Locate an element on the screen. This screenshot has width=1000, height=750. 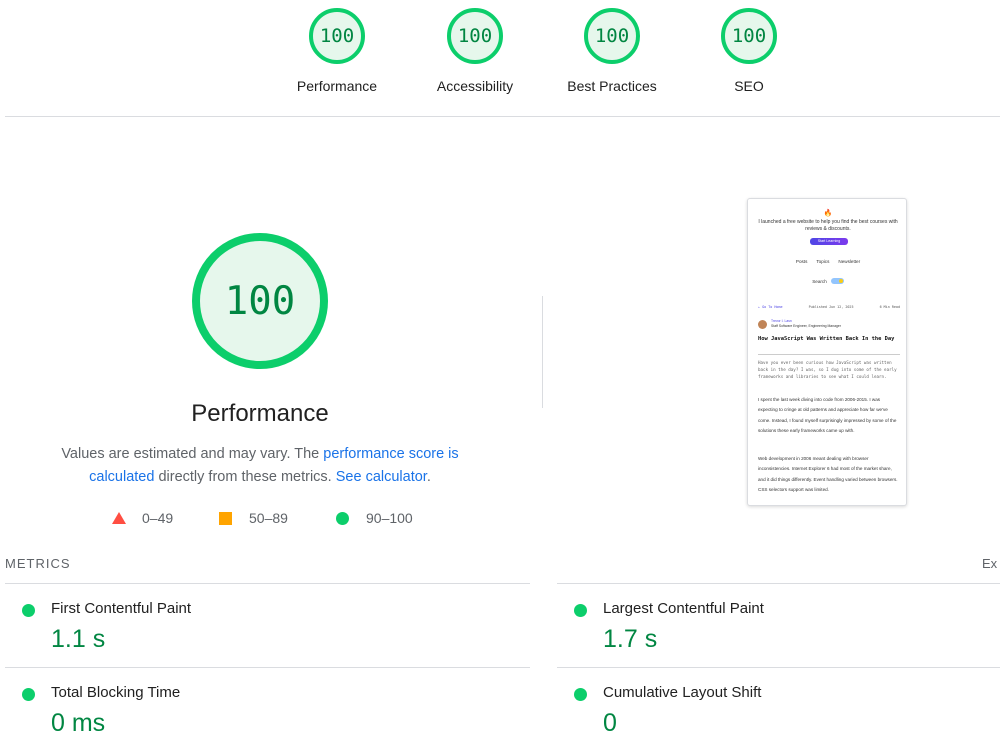
gauge-accessibility: 100 Accessibility is located at coordinates (475, 51).